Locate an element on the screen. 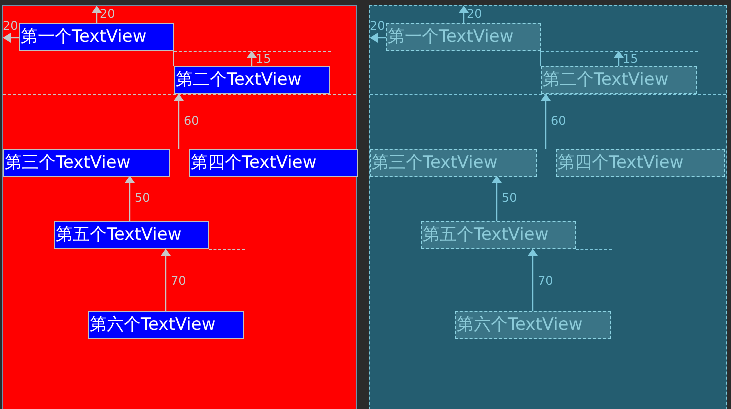 The width and height of the screenshot is (731, 409). text-view: 第三个TextView is located at coordinates (86, 163).